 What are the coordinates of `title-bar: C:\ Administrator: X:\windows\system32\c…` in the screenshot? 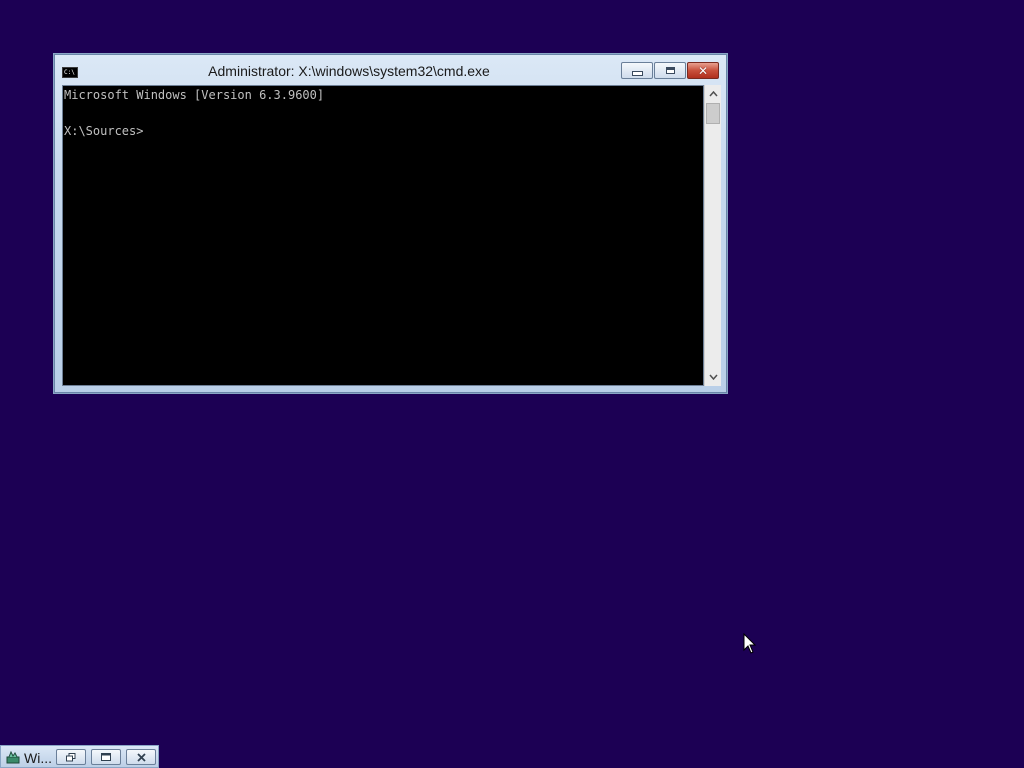 It's located at (390, 69).